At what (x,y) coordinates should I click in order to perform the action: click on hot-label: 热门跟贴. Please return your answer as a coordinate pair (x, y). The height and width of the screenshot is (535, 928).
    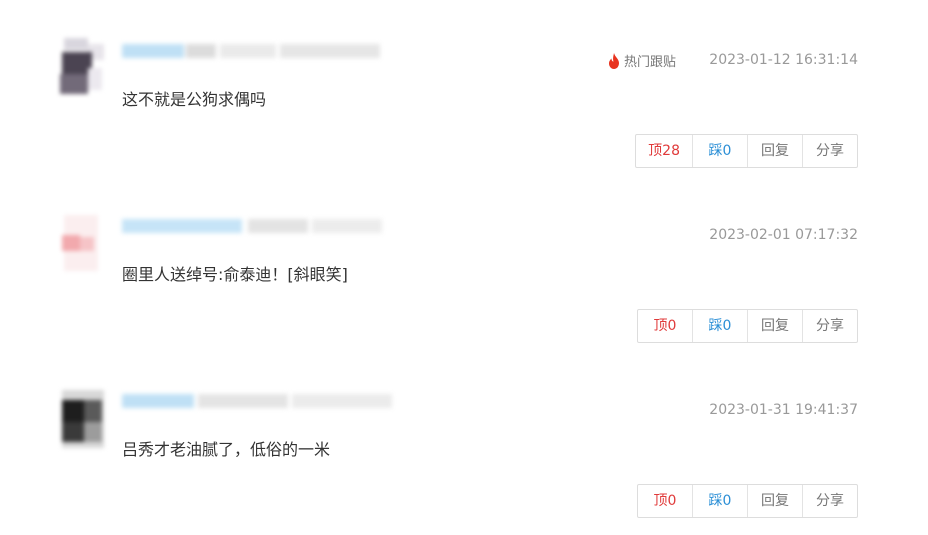
    Looking at the image, I should click on (650, 62).